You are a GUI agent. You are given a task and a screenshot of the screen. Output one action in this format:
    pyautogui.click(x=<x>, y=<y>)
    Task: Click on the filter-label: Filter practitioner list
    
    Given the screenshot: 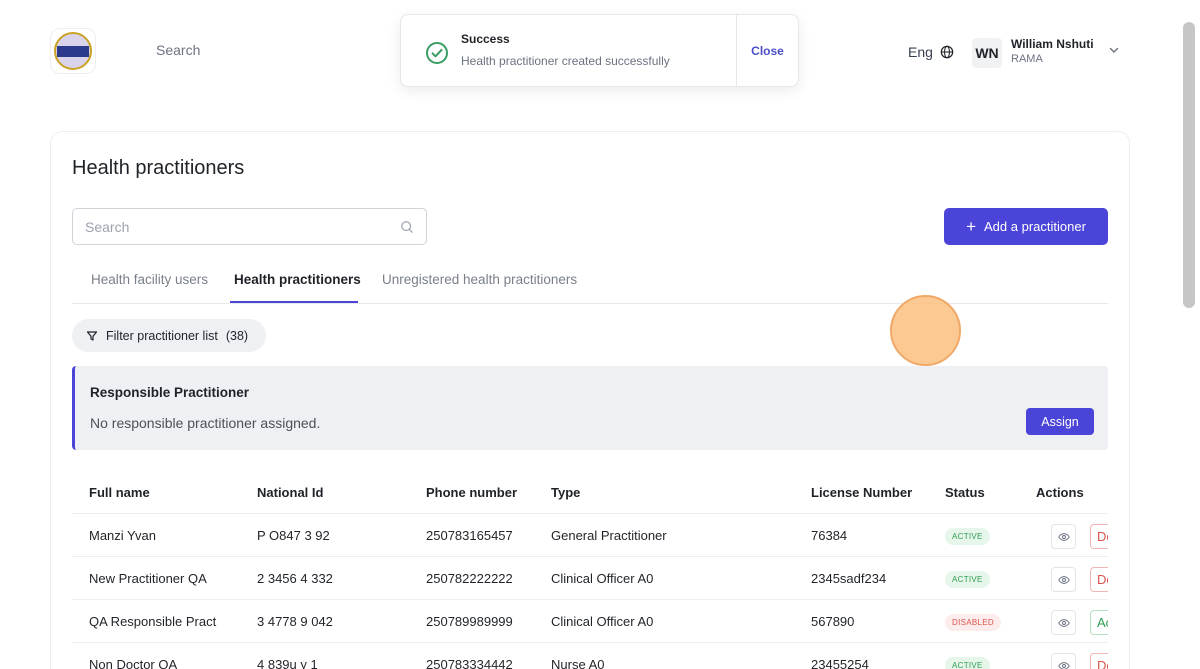 What is the action you would take?
    pyautogui.click(x=162, y=335)
    